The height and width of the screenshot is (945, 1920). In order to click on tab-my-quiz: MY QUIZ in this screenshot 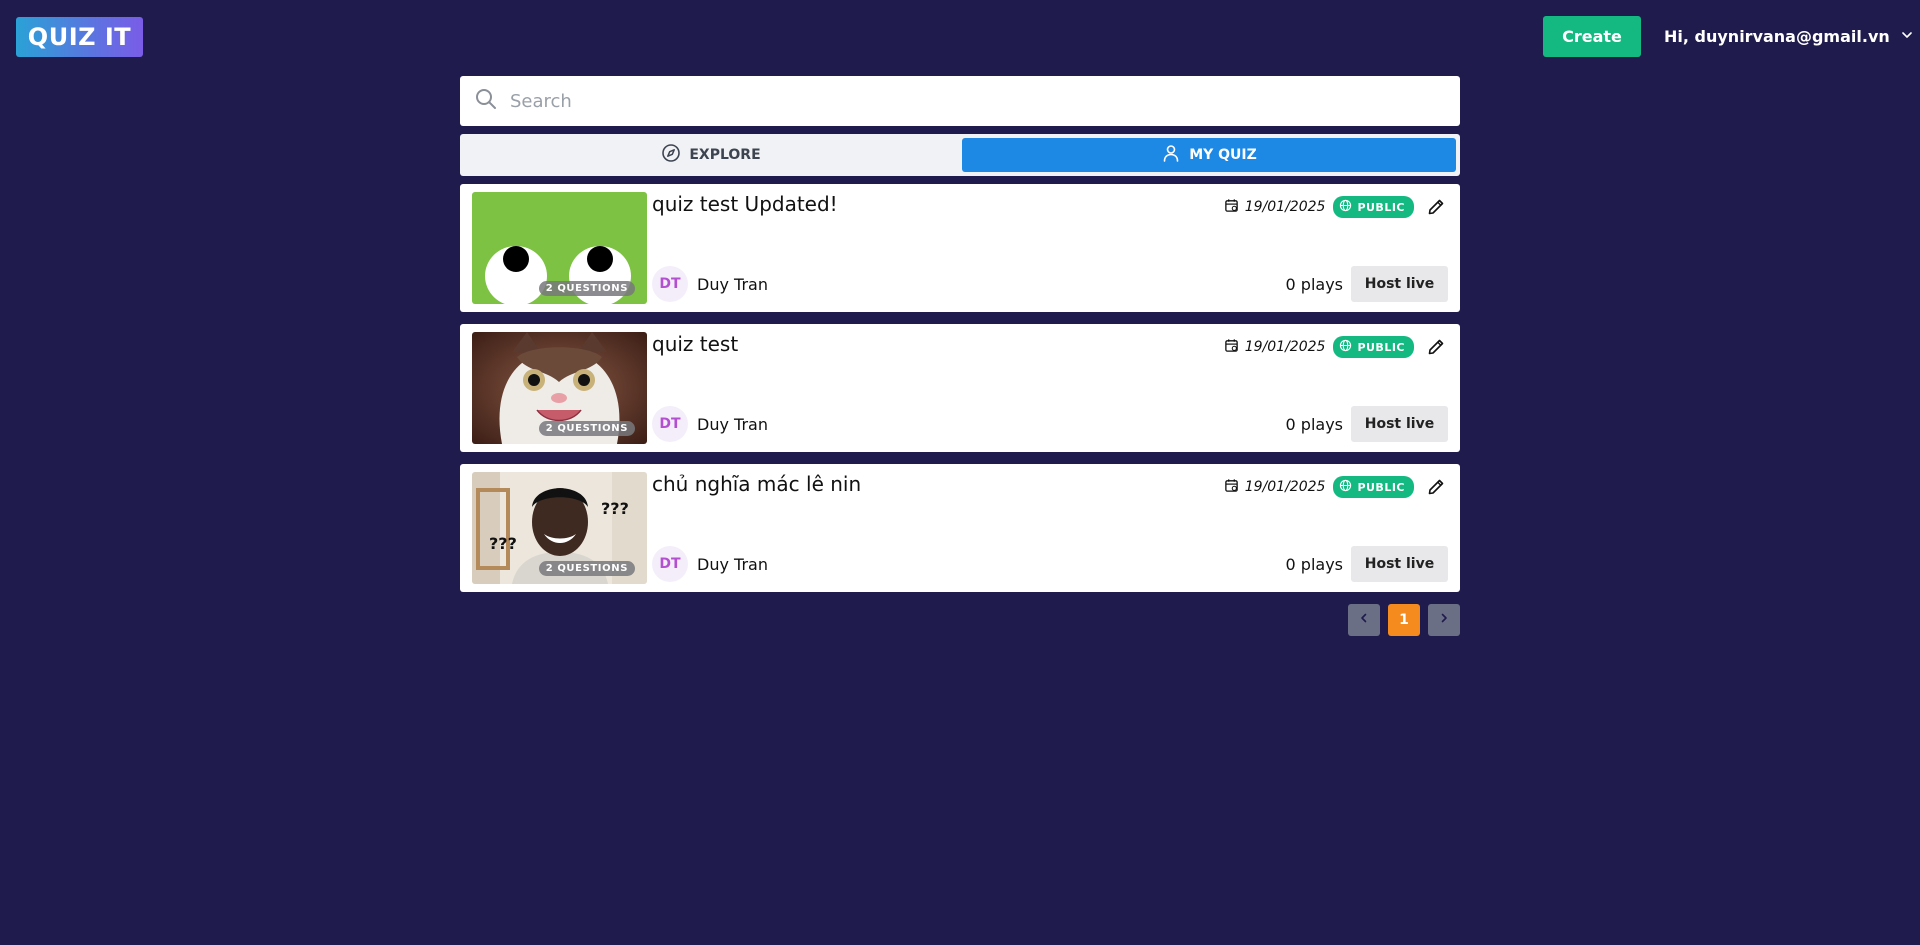, I will do `click(1209, 155)`.